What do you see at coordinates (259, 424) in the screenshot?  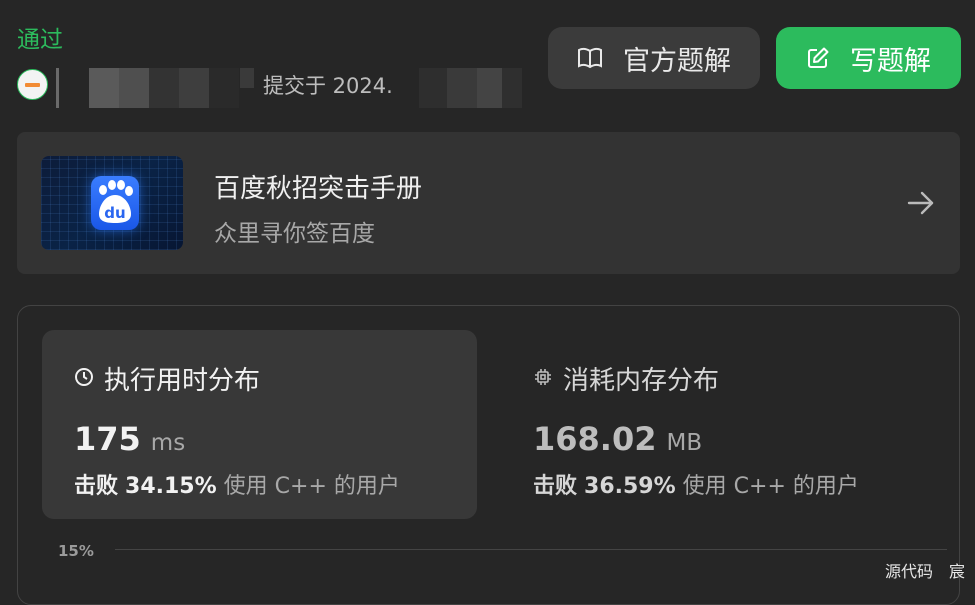 I see `runtime-card: 执行用时分布 175 ms 击败 34.15% 使用 C++ 的用户` at bounding box center [259, 424].